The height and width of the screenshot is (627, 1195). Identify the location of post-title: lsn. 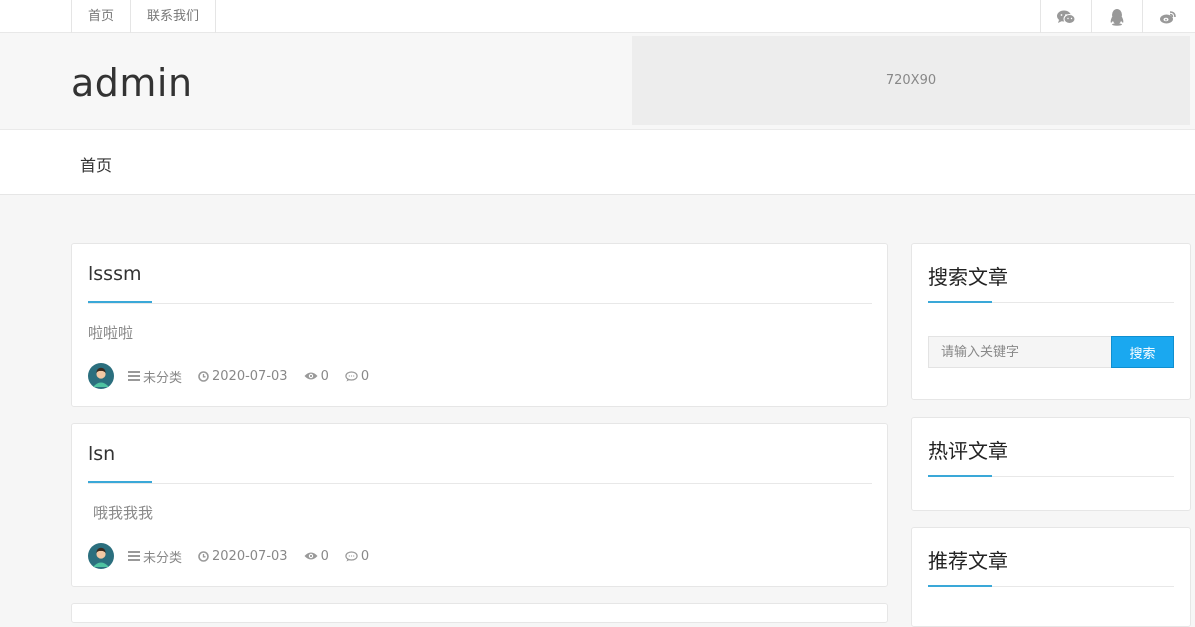
(101, 454).